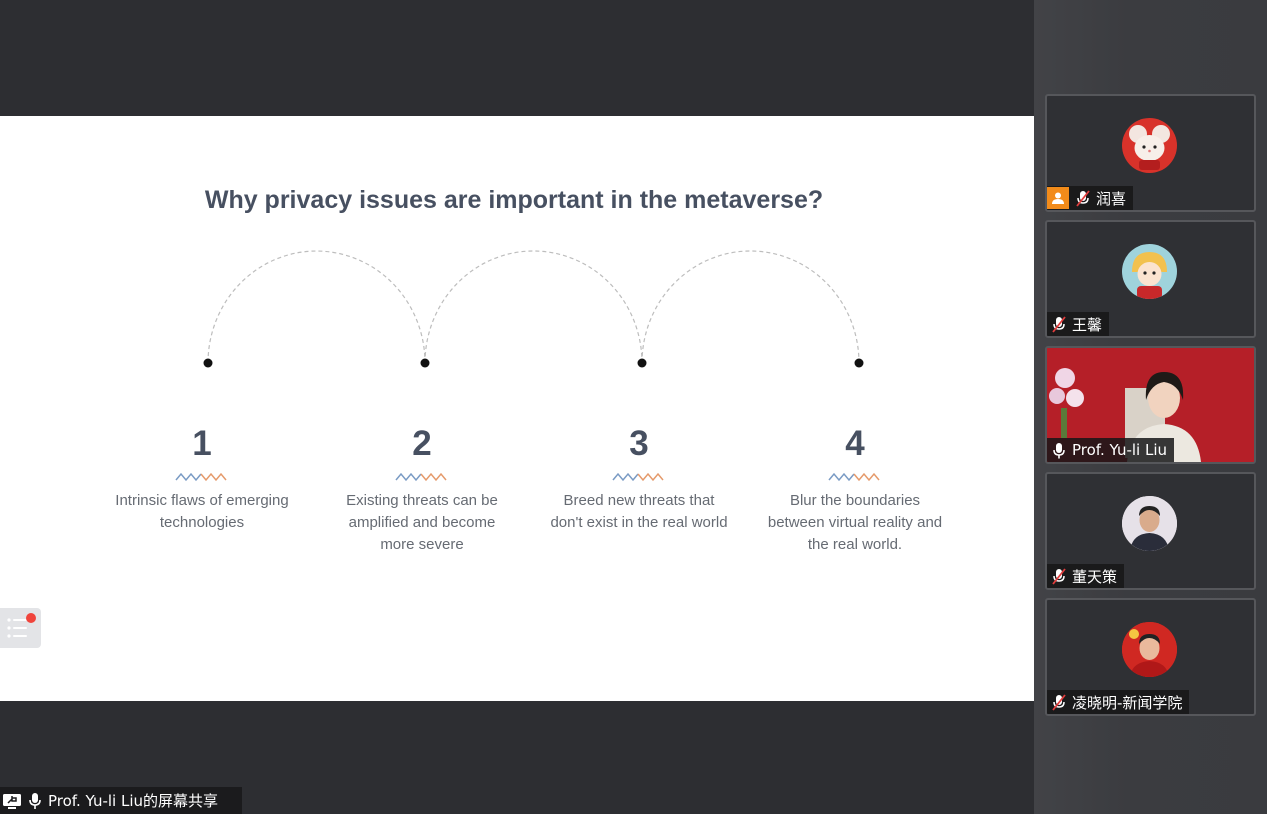  Describe the element at coordinates (31, 618) in the screenshot. I see `notification-dot` at that location.